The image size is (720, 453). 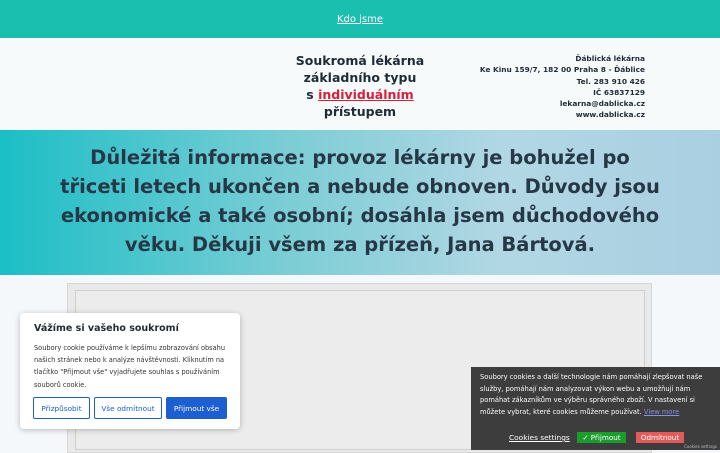 What do you see at coordinates (61, 408) in the screenshot?
I see `customize-button: Přizpůsobit` at bounding box center [61, 408].